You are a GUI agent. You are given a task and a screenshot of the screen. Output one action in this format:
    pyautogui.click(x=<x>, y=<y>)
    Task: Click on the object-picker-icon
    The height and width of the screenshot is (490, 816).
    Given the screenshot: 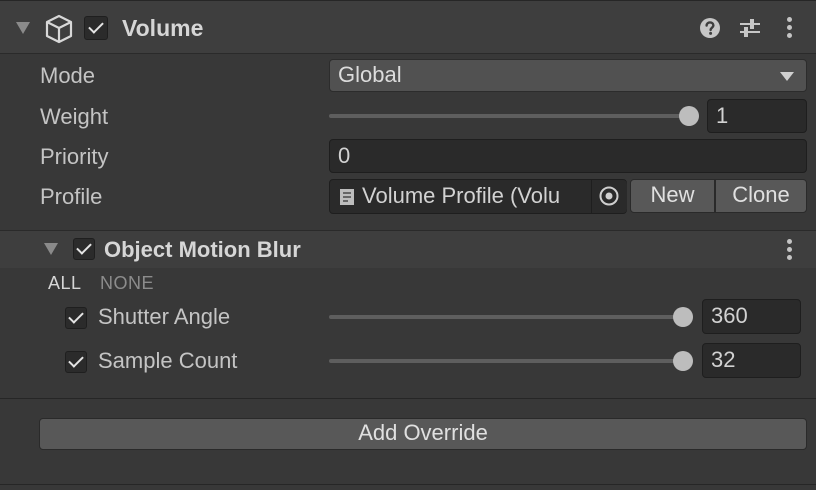 What is the action you would take?
    pyautogui.click(x=609, y=196)
    